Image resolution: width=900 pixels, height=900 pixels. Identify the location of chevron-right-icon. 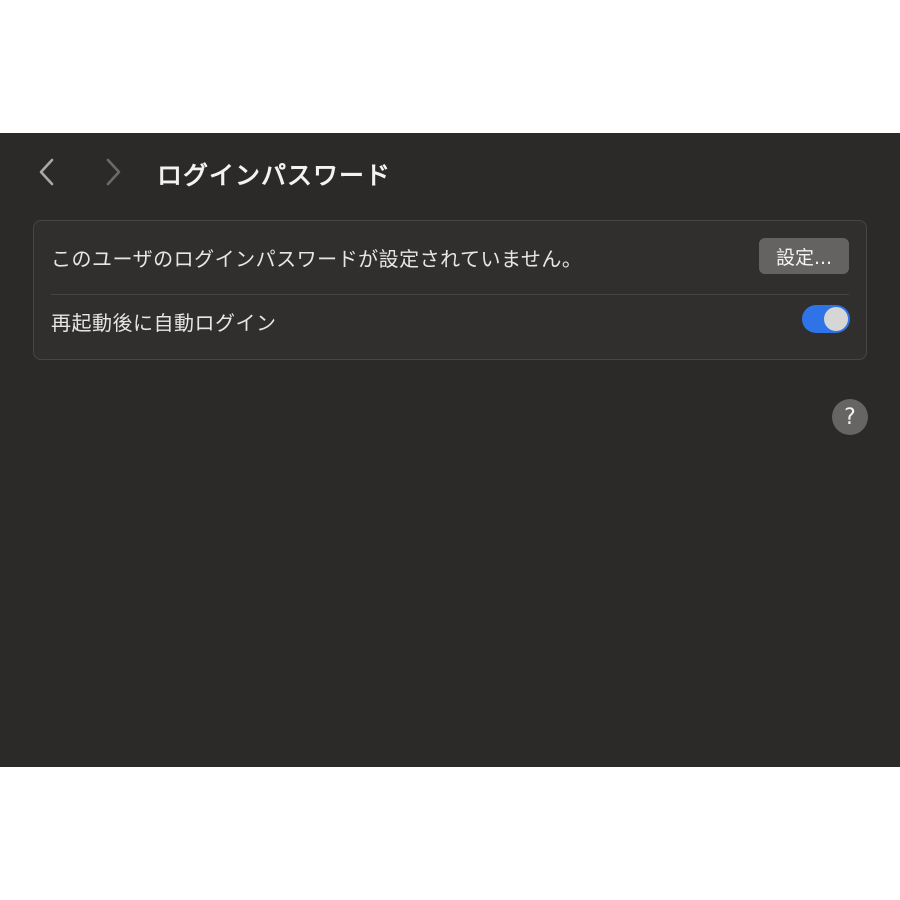
(113, 172).